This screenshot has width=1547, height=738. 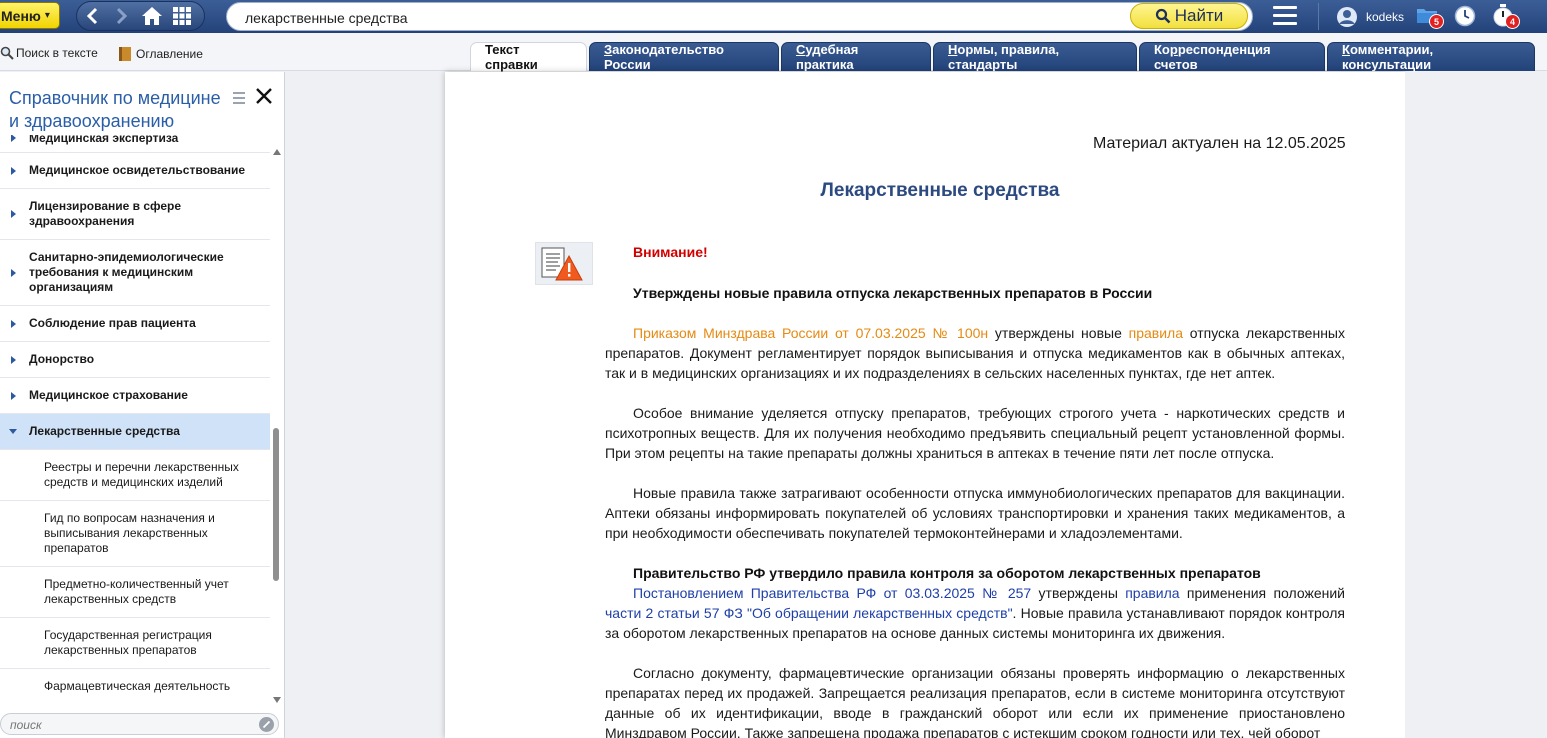 What do you see at coordinates (1431, 57) in the screenshot?
I see `tab-comments-consultations: Комментарии, консультации` at bounding box center [1431, 57].